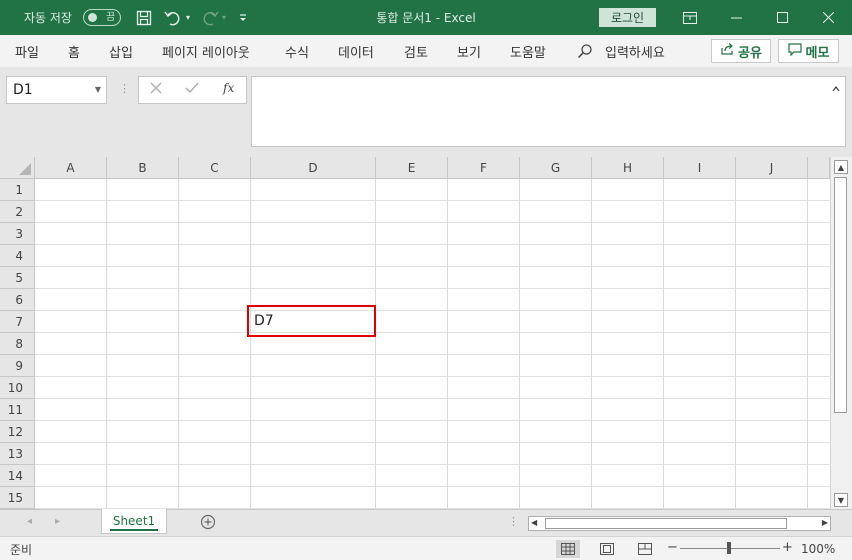  I want to click on zoom-slider-thumb, so click(729, 548).